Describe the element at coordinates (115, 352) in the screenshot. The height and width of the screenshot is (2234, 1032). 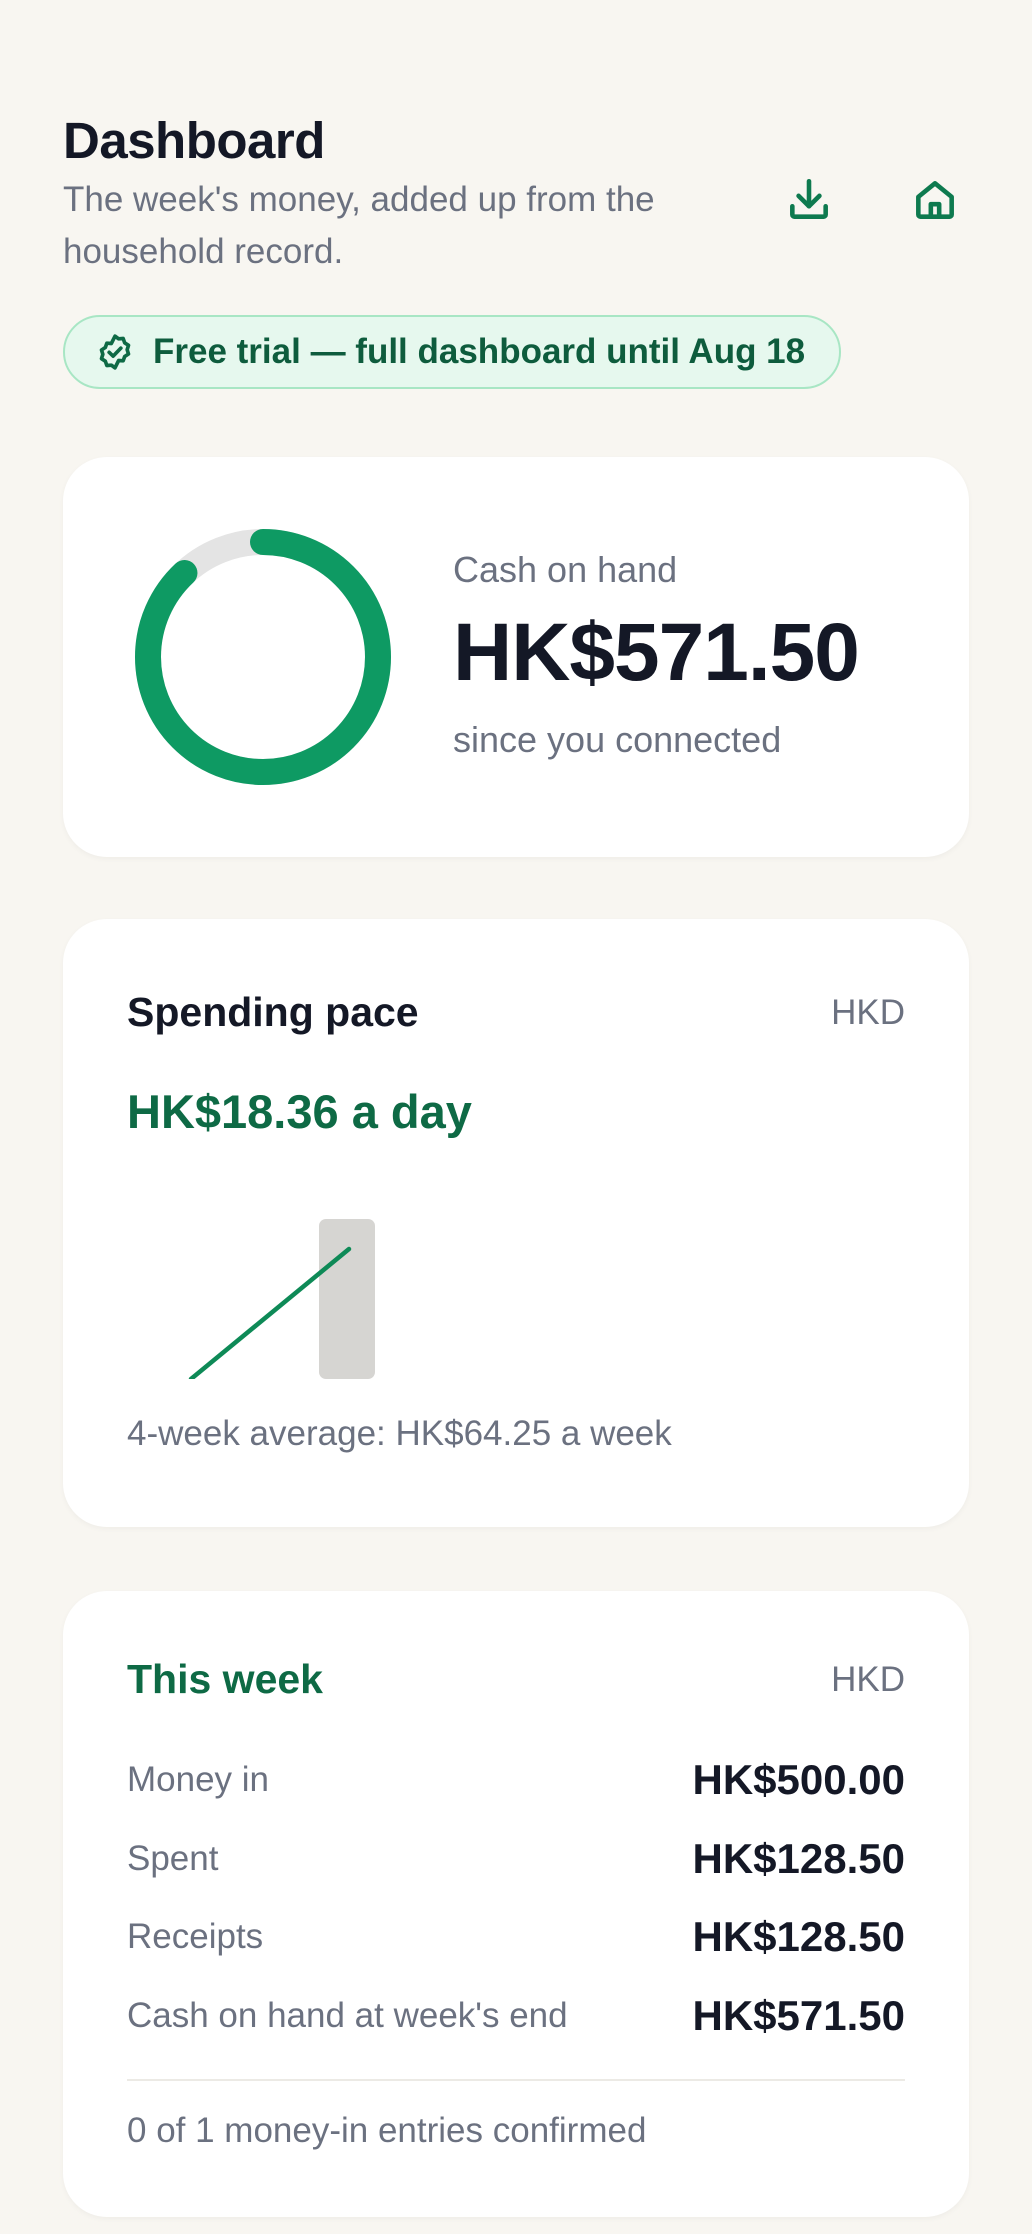
I see `badge-check-icon` at that location.